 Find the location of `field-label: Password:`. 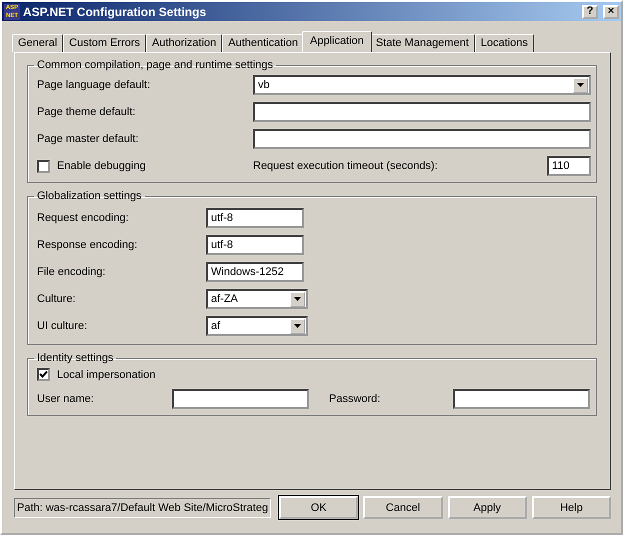

field-label: Password: is located at coordinates (355, 399).